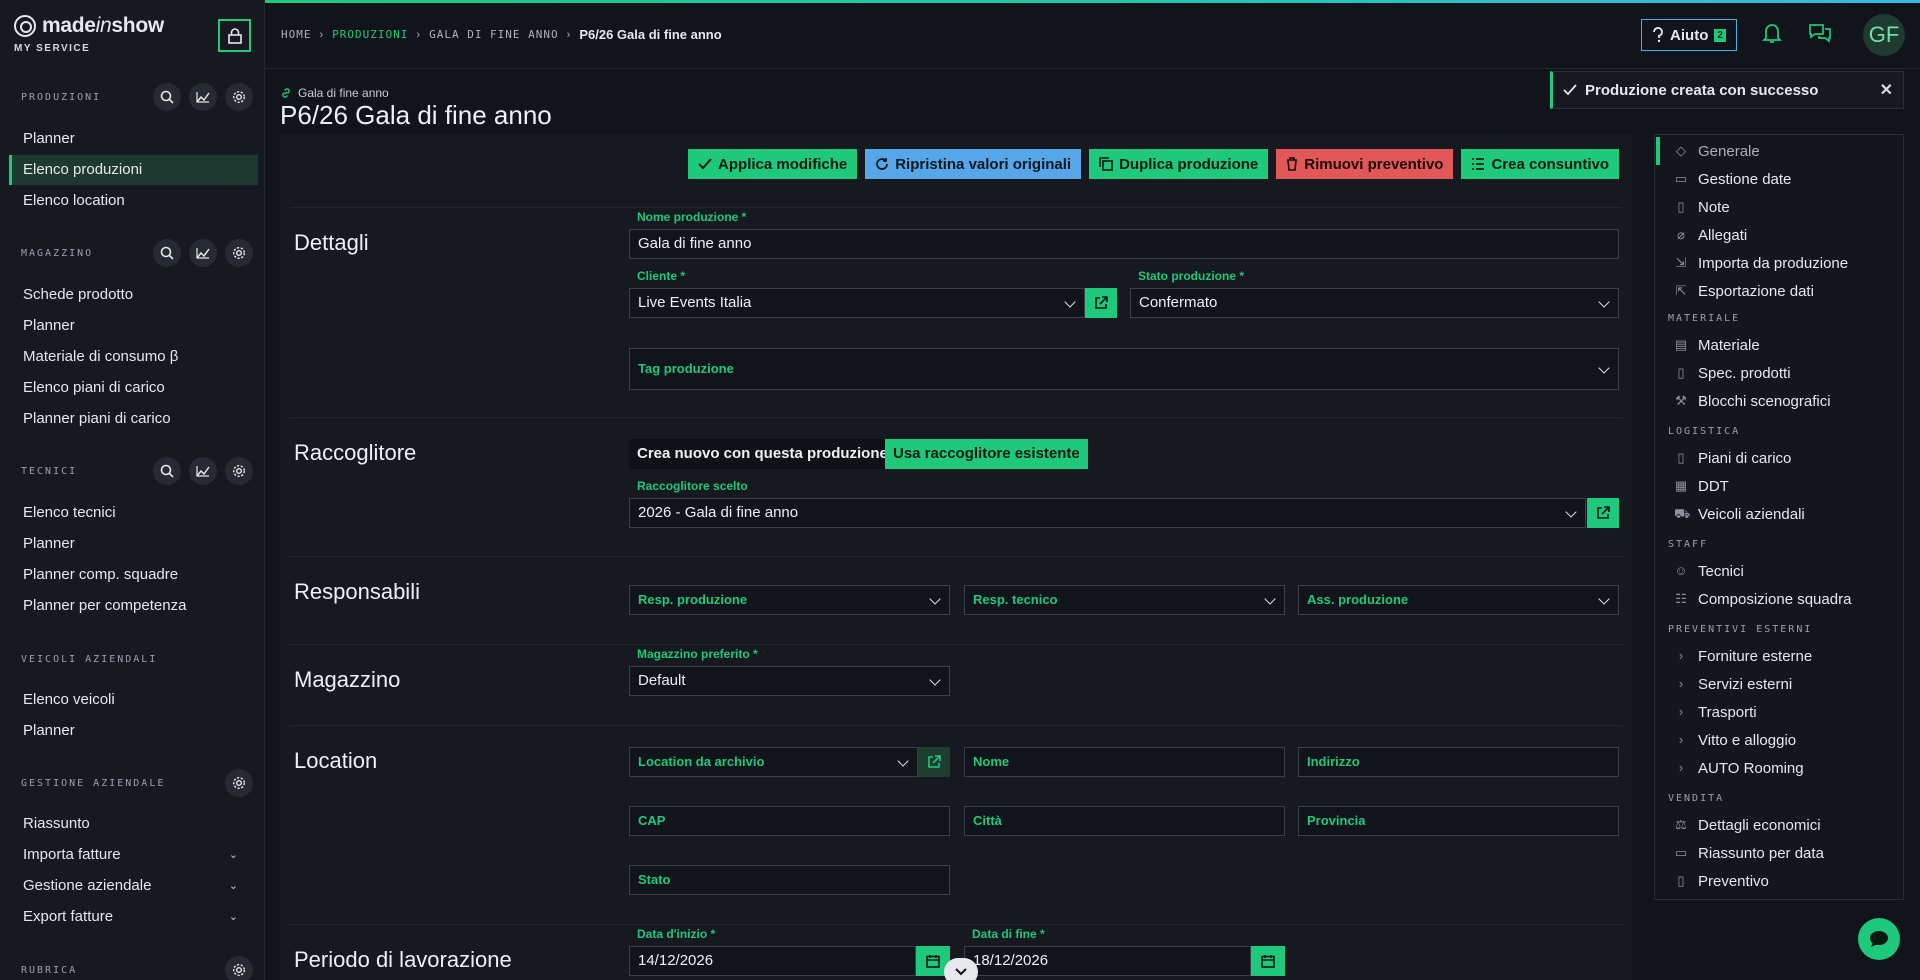 This screenshot has width=1920, height=980. What do you see at coordinates (789, 681) in the screenshot?
I see `magazzino-select: Default` at bounding box center [789, 681].